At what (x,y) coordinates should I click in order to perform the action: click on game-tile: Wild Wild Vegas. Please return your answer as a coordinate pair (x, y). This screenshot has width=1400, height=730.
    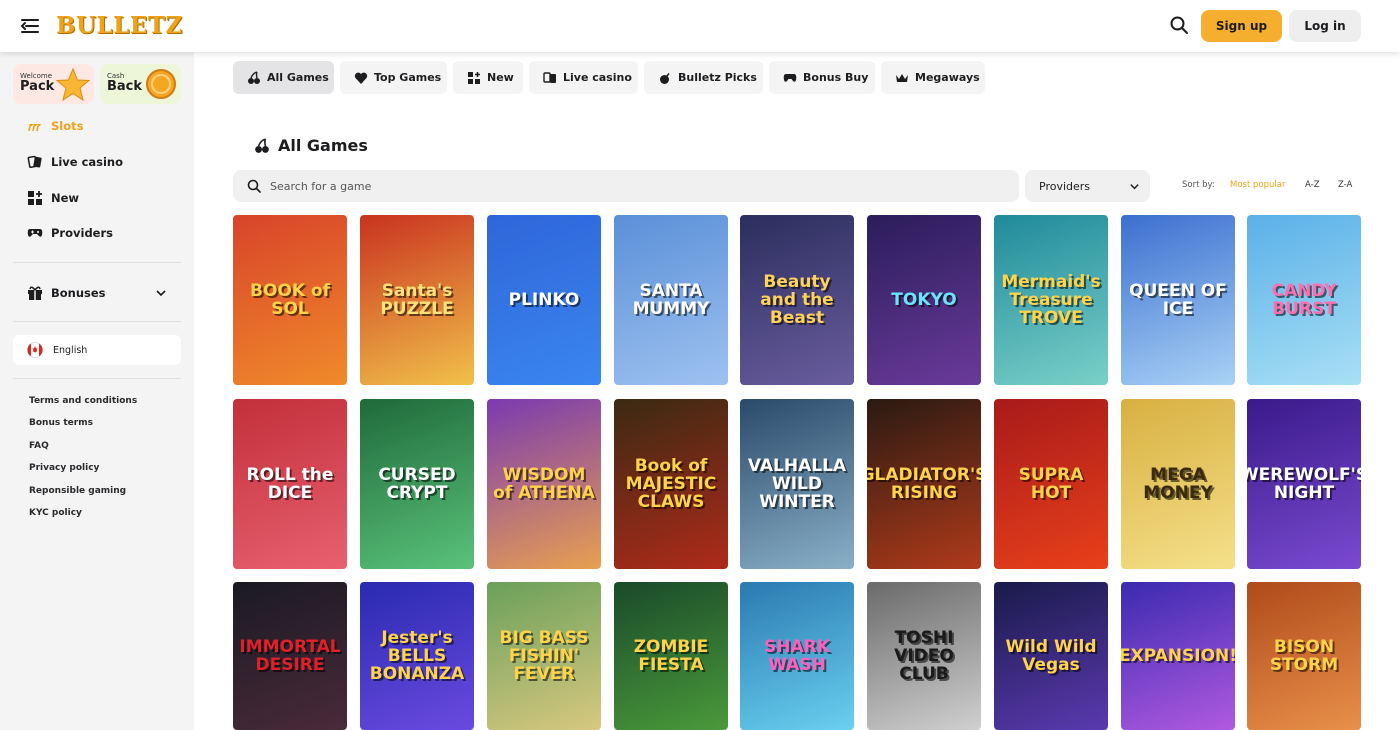
    Looking at the image, I should click on (1051, 656).